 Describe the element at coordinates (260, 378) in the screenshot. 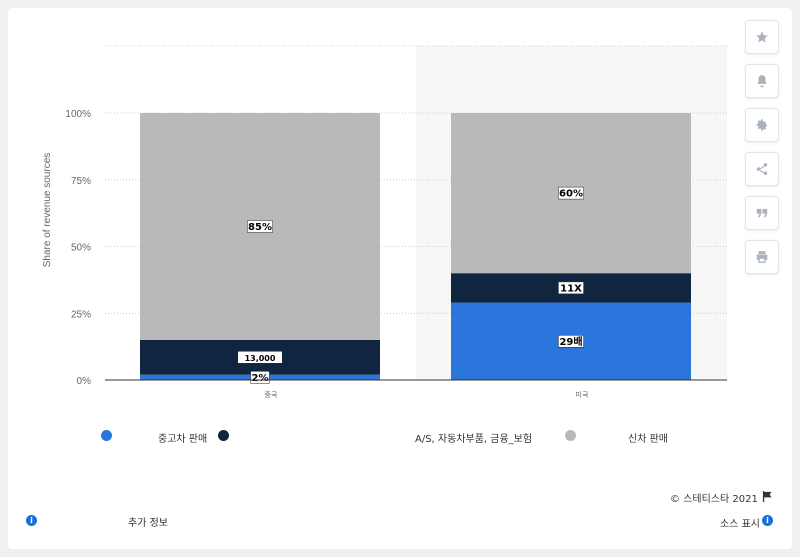

I see `data-label: 2%` at that location.